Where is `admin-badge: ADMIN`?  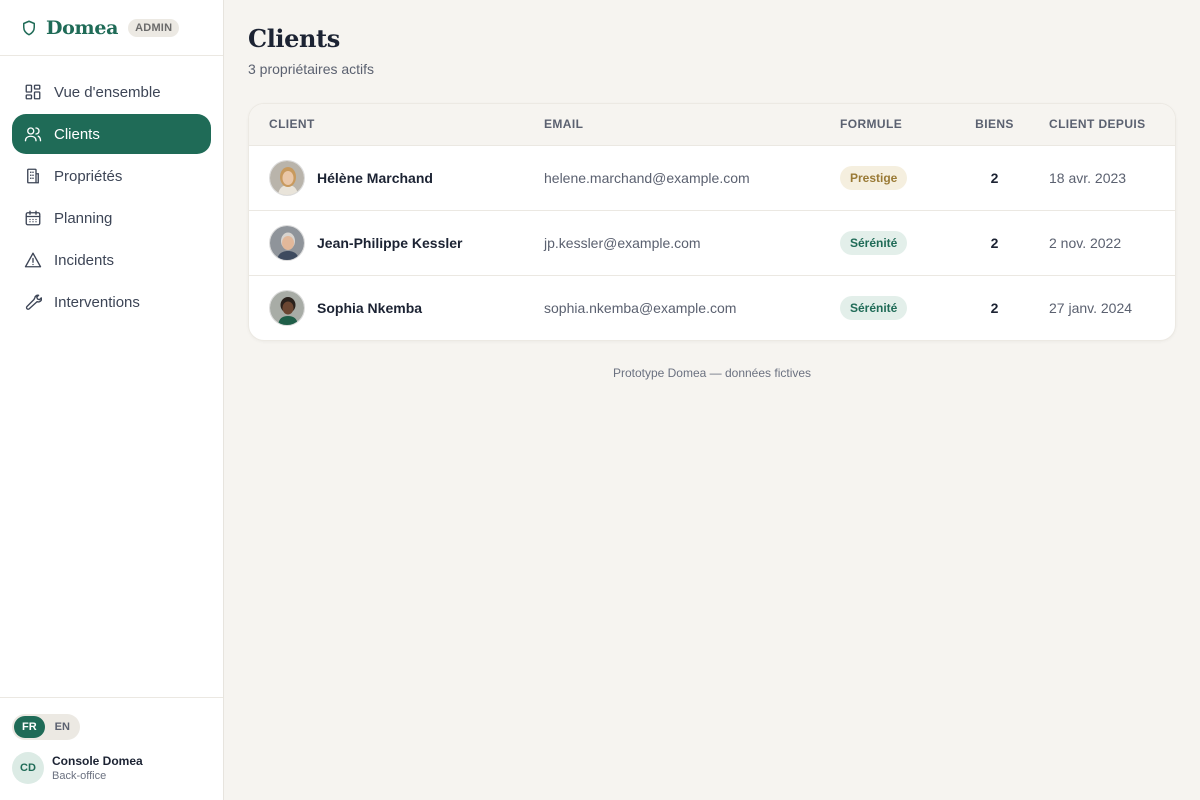 admin-badge: ADMIN is located at coordinates (154, 27).